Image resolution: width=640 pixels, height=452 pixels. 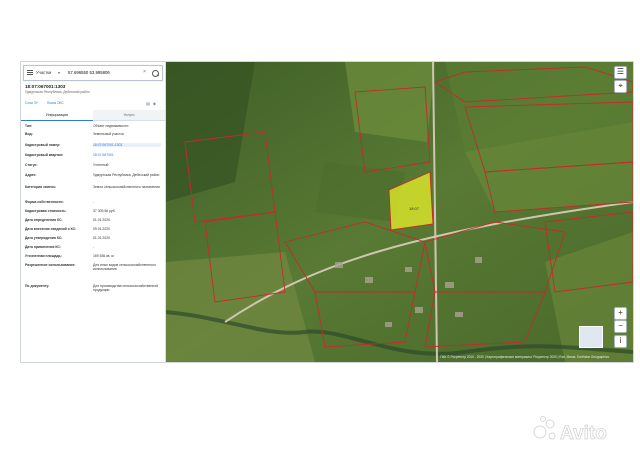 I want to click on info-row-label: Дата определения КС:, so click(x=44, y=220).